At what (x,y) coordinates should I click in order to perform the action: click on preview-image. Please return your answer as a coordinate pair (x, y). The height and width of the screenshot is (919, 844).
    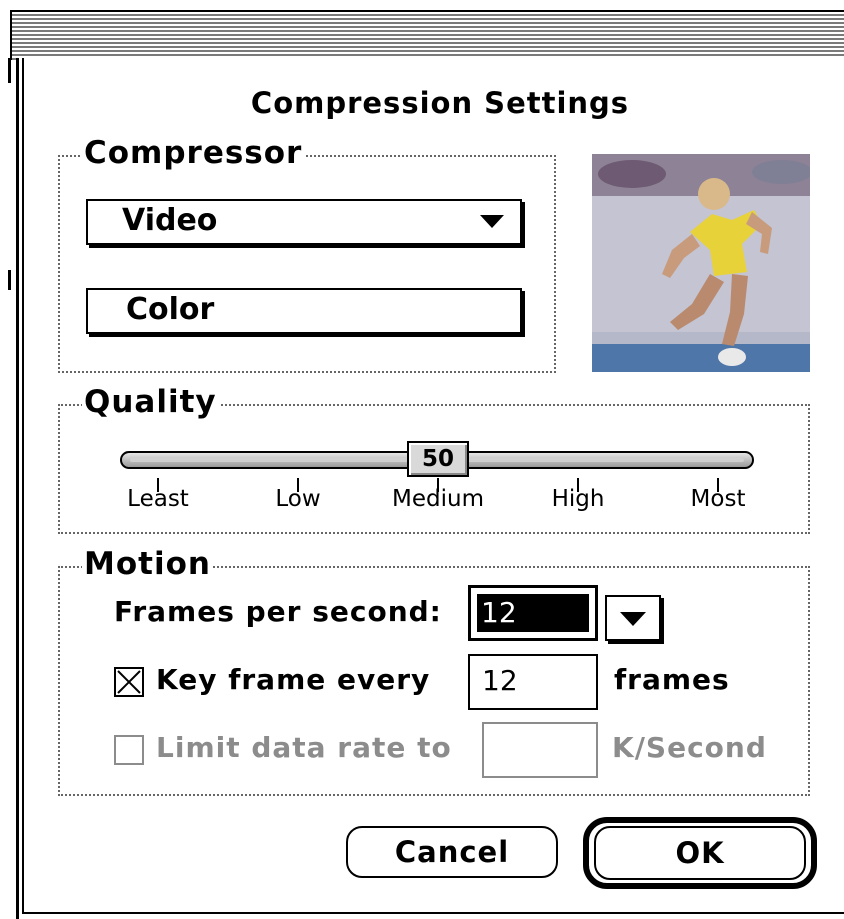
    Looking at the image, I should click on (701, 263).